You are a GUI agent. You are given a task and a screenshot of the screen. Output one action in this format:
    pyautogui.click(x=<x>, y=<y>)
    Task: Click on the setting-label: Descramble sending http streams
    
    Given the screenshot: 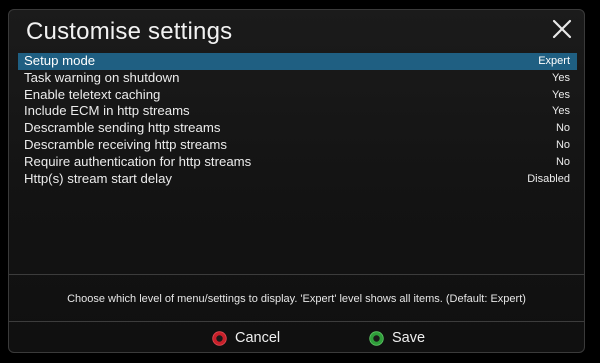 What is the action you would take?
    pyautogui.click(x=122, y=128)
    